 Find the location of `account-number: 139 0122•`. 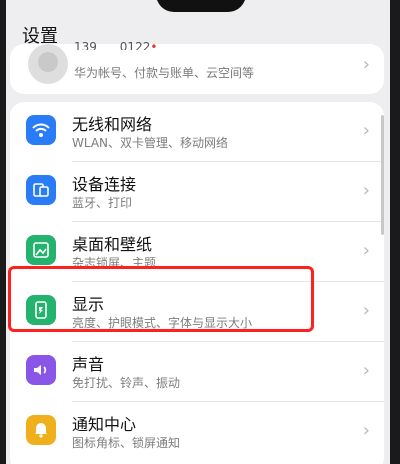

account-number: 139 0122• is located at coordinates (116, 45).